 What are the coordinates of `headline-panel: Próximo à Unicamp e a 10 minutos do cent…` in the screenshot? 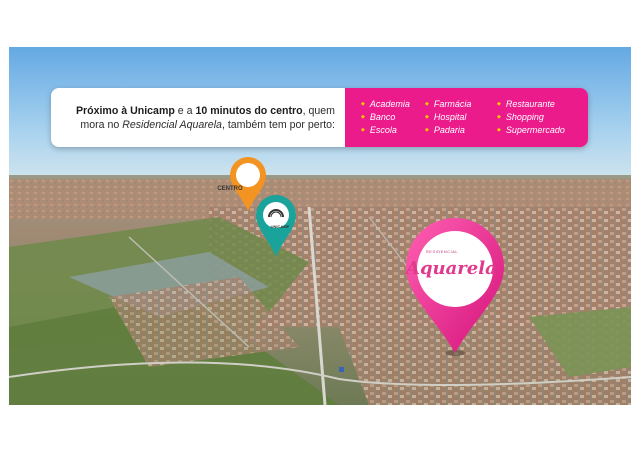 It's located at (198, 117).